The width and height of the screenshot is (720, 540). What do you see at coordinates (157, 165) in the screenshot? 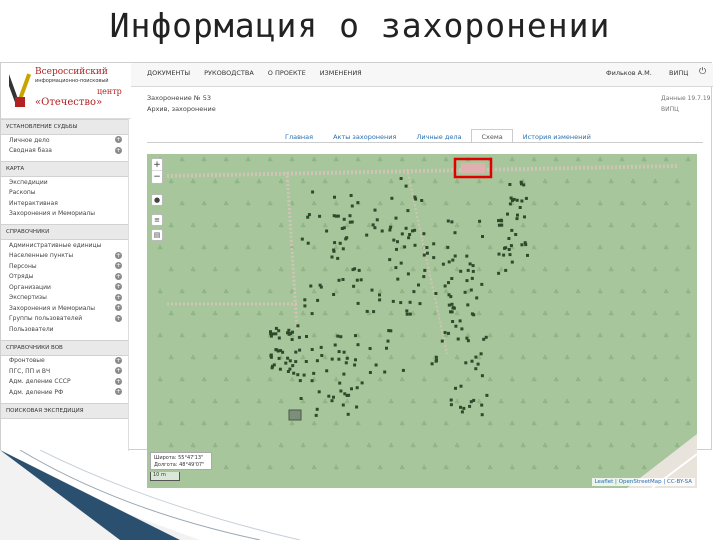
I see `zoom-in-button: +` at bounding box center [157, 165].